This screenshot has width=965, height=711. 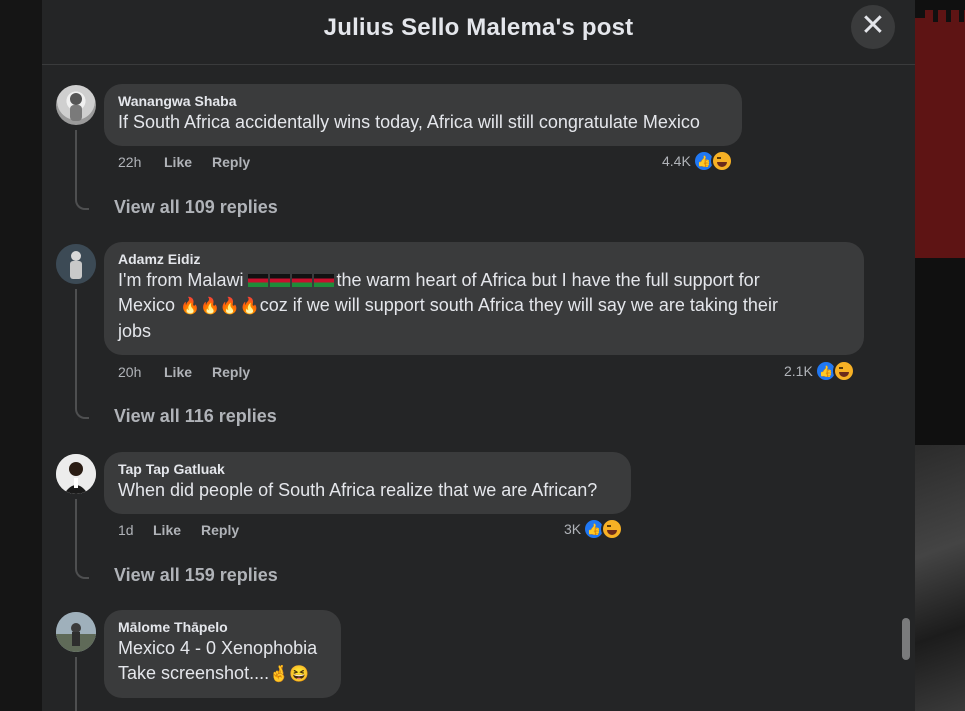 What do you see at coordinates (573, 529) in the screenshot?
I see `reaction-count: 3K` at bounding box center [573, 529].